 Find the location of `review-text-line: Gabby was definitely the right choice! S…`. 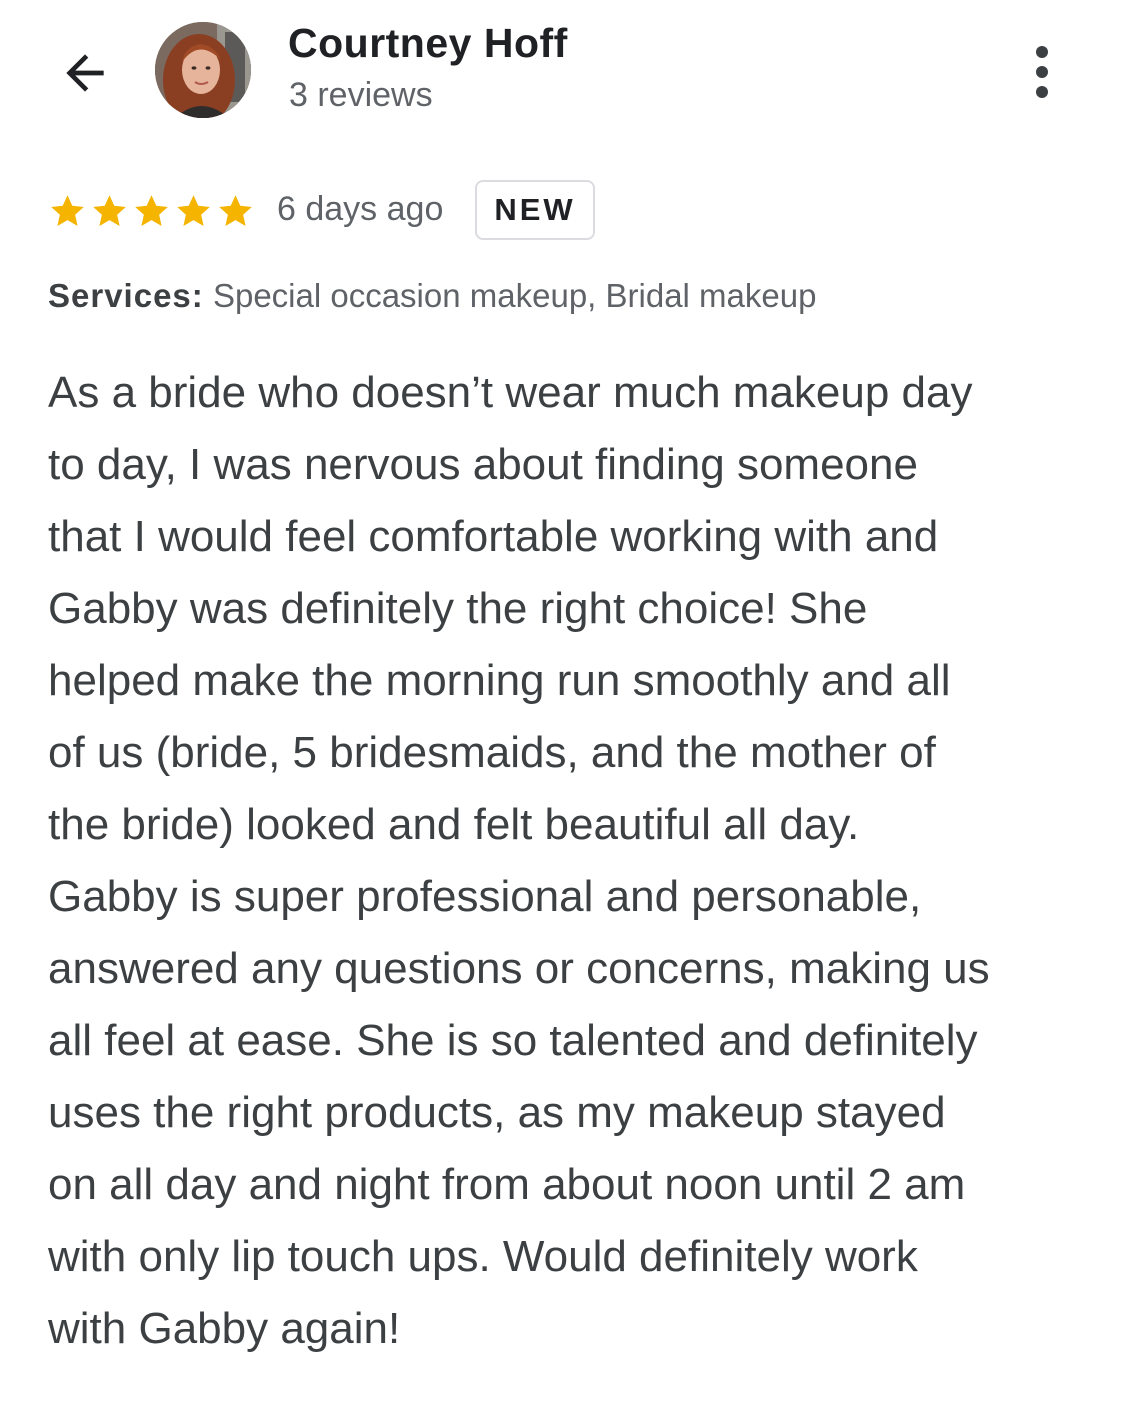

review-text-line: Gabby was definitely the right choice! S… is located at coordinates (458, 608).